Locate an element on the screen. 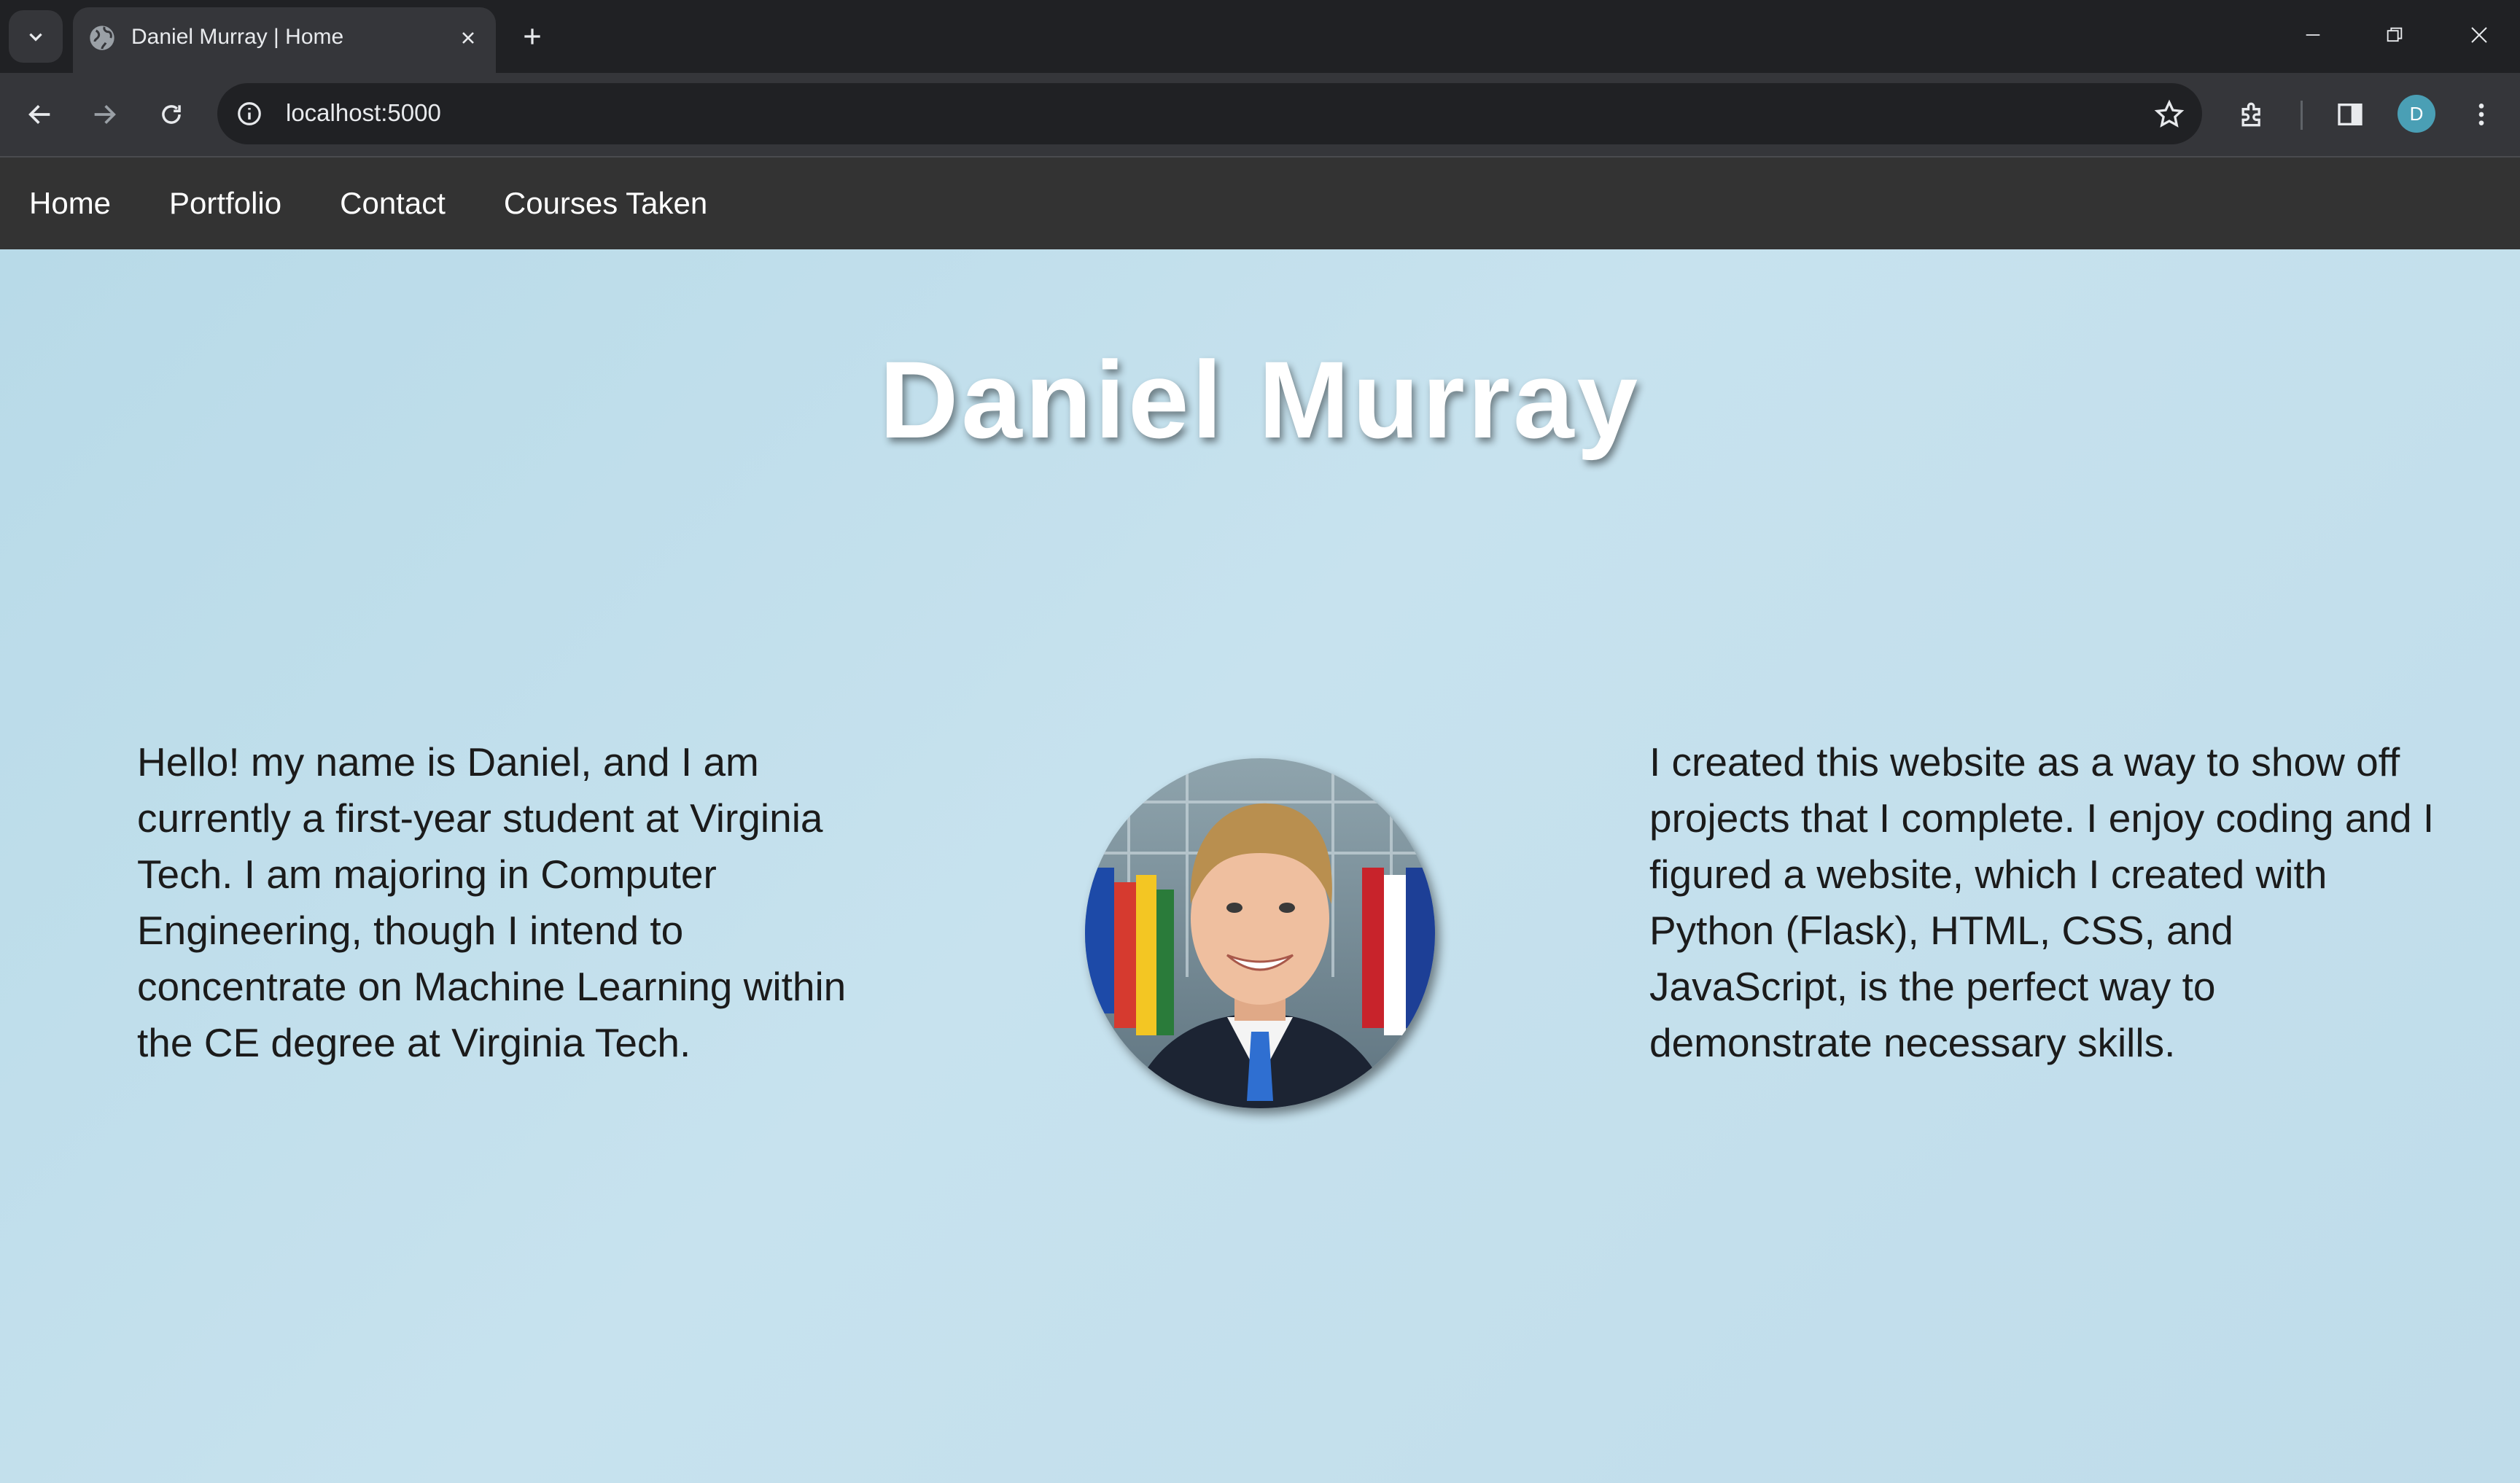 The width and height of the screenshot is (2520, 1483). active-tab: Daniel Murray | Home is located at coordinates (284, 40).